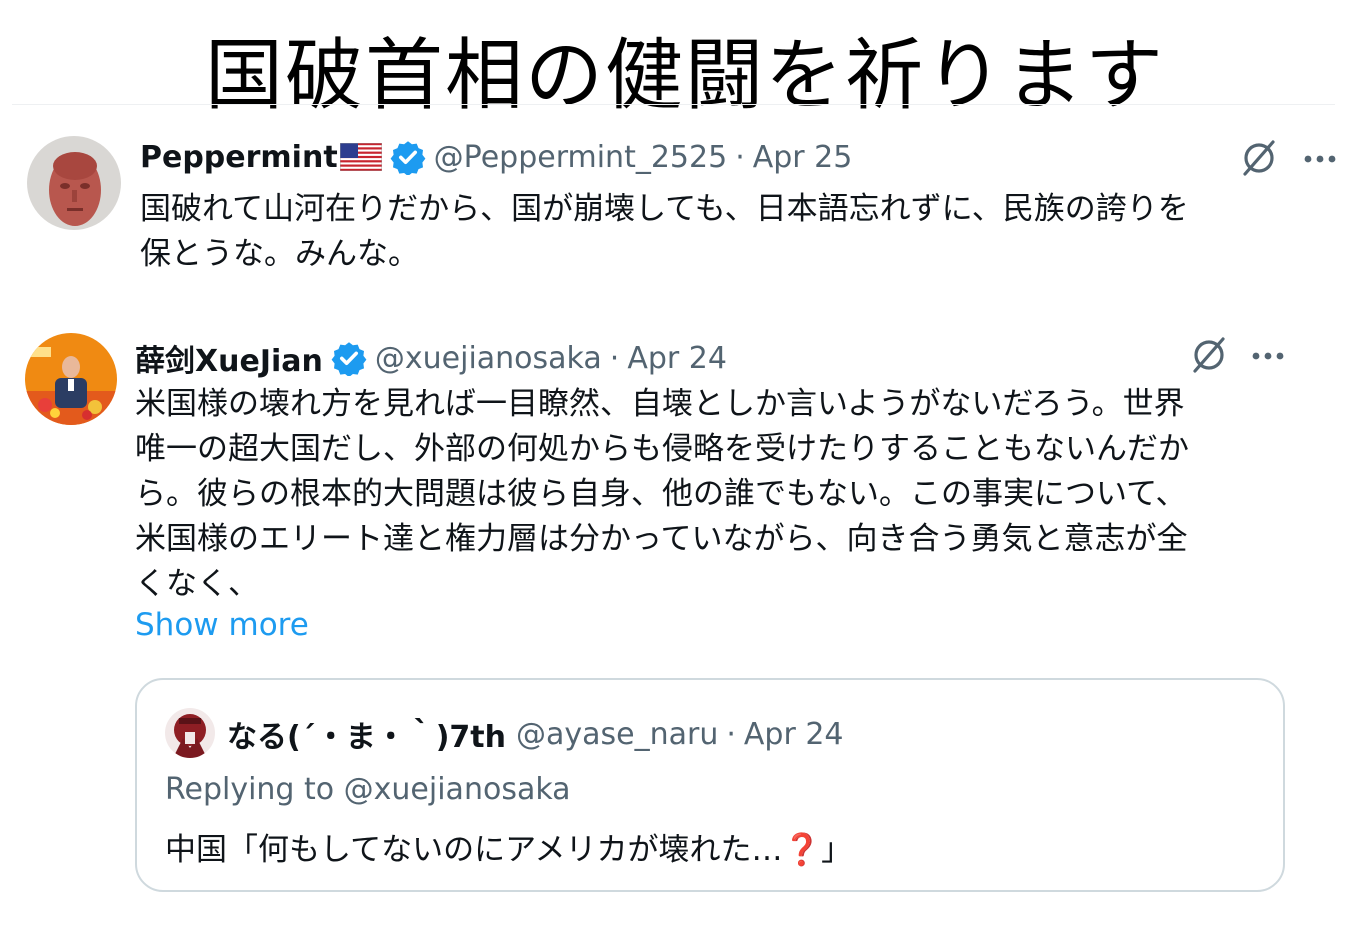 The height and width of the screenshot is (935, 1371). What do you see at coordinates (360, 157) in the screenshot?
I see `us-flag-icon` at bounding box center [360, 157].